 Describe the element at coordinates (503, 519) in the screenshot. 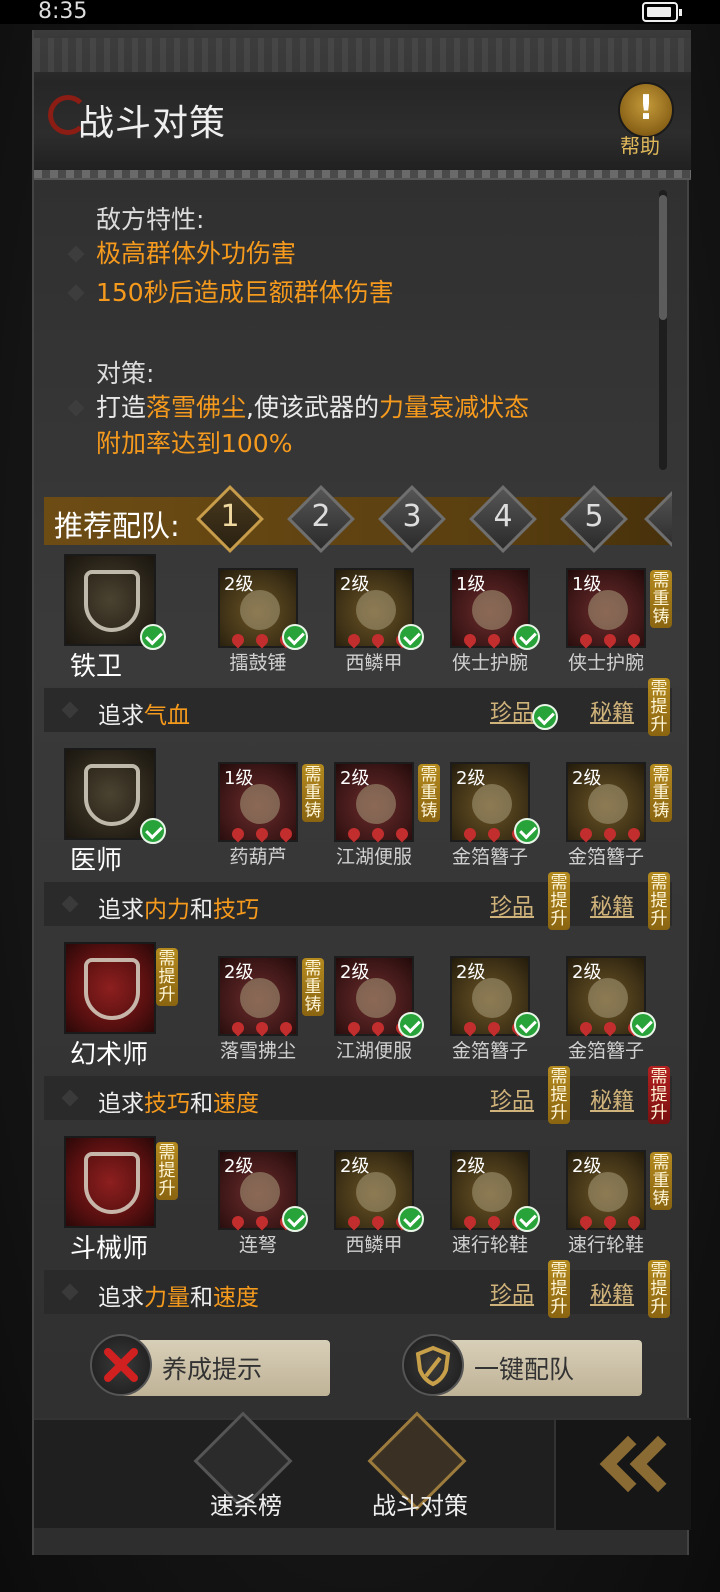

I see `team-tab-4: 4` at that location.